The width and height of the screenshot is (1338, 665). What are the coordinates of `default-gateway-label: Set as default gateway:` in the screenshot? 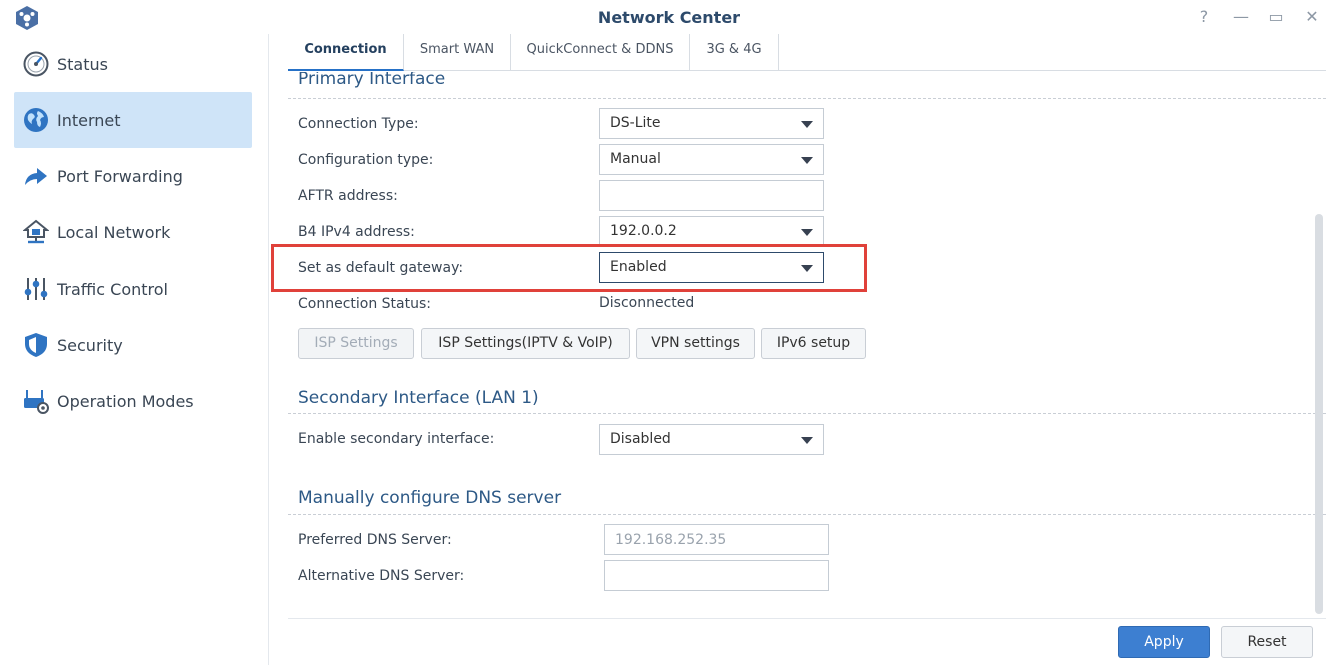 It's located at (381, 268).